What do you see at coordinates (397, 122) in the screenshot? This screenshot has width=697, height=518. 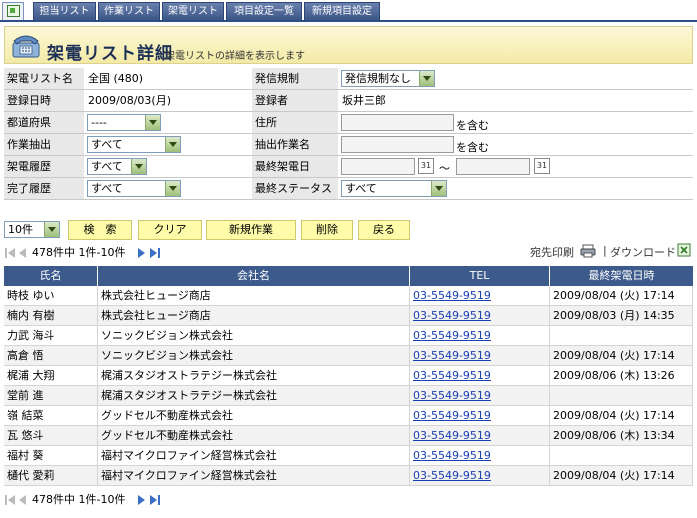 I see `address-input` at bounding box center [397, 122].